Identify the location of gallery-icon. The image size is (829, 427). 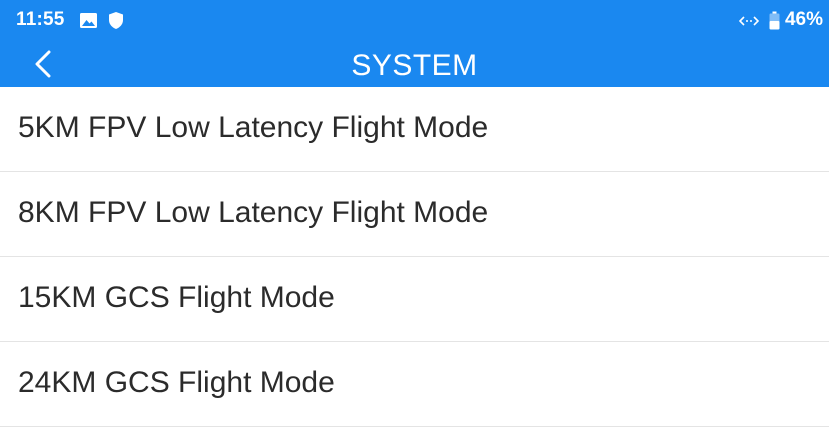
(88, 20).